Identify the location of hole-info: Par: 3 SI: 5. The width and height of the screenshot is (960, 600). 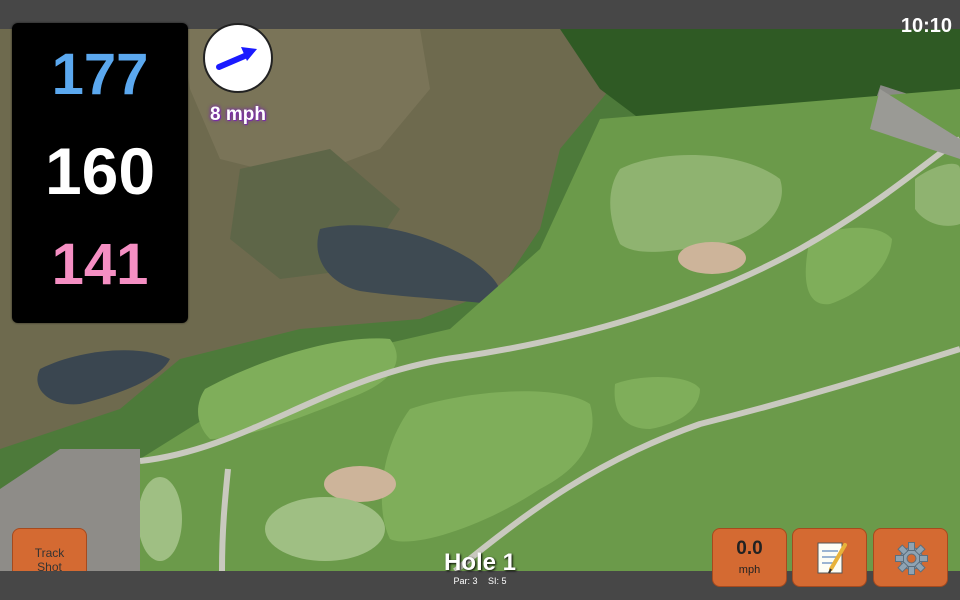
(480, 581).